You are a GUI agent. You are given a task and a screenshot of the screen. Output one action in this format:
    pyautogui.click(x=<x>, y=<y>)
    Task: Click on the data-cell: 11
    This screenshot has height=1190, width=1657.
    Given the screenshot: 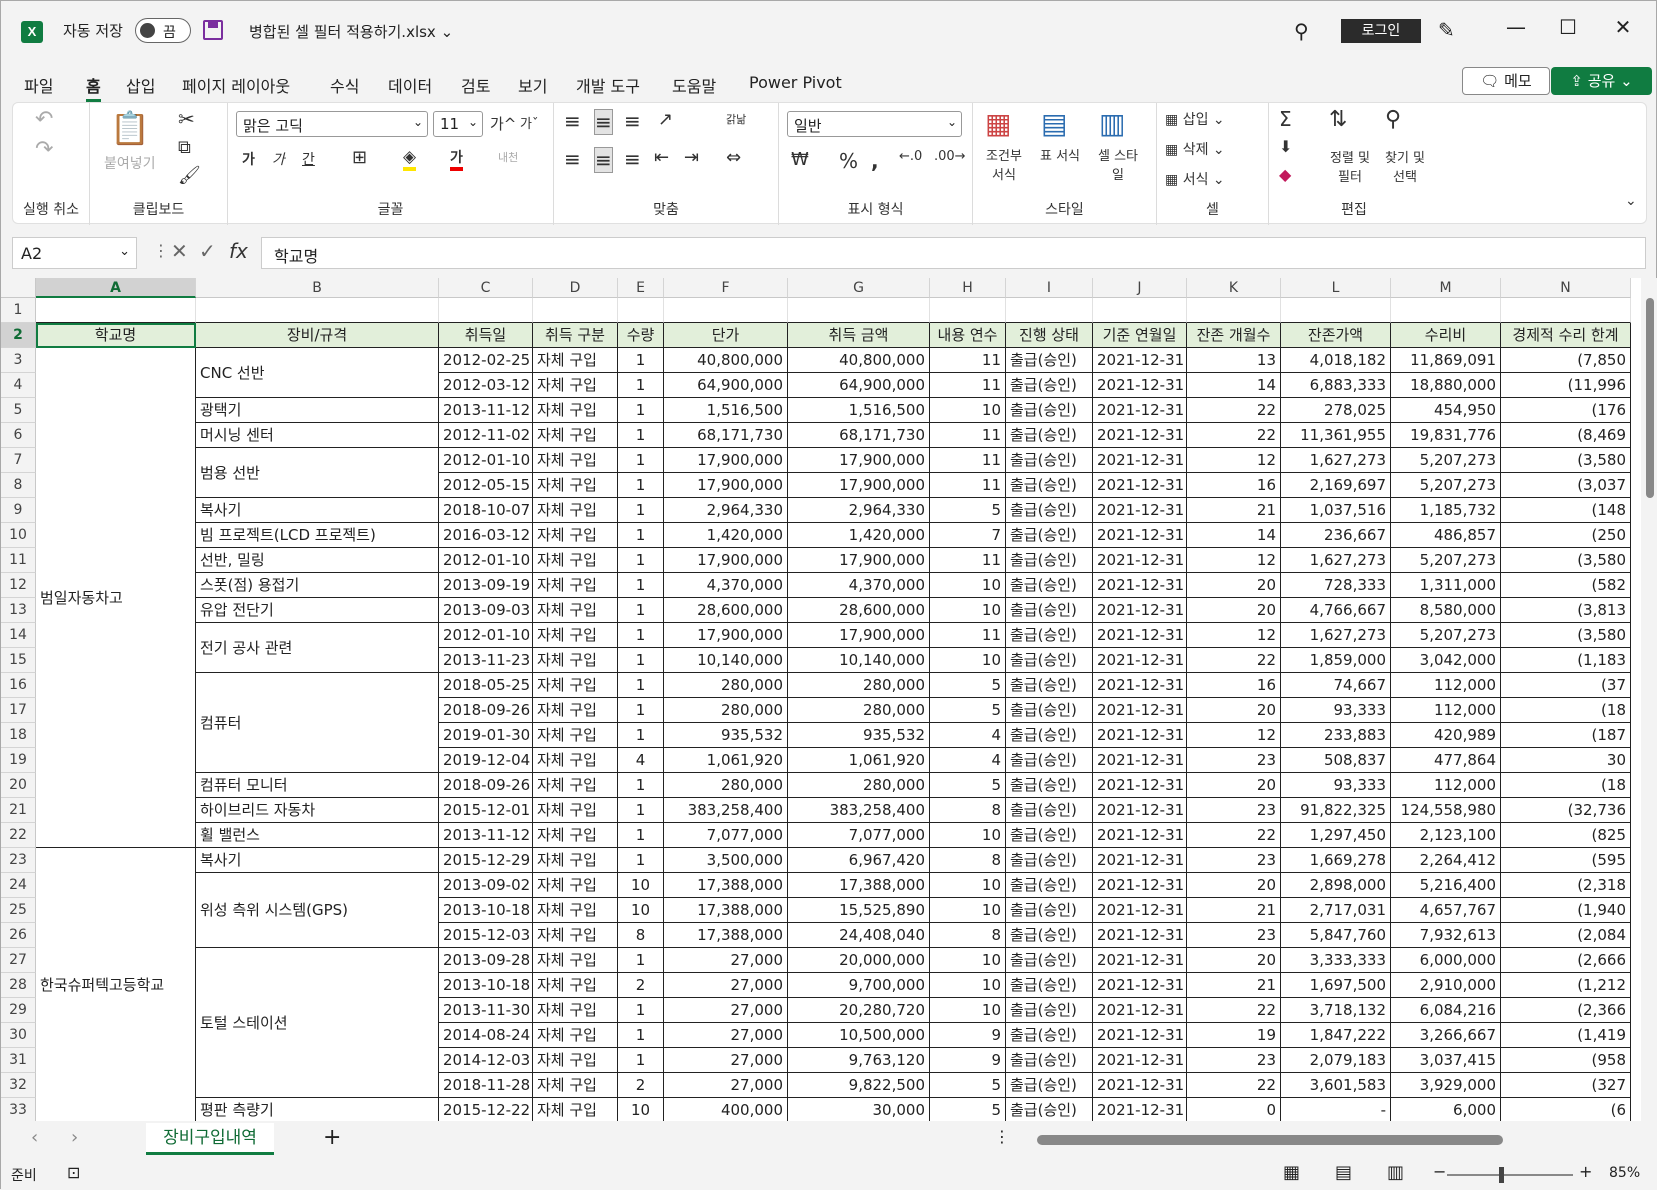 What is the action you would take?
    pyautogui.click(x=968, y=360)
    